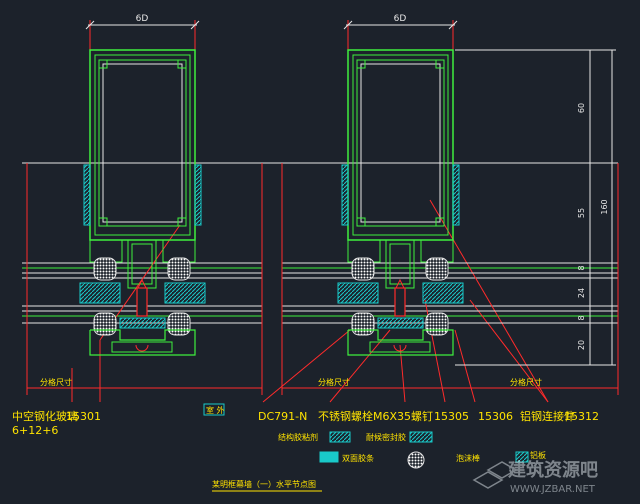  I want to click on span-left-label: 分格尺寸, so click(56, 382).